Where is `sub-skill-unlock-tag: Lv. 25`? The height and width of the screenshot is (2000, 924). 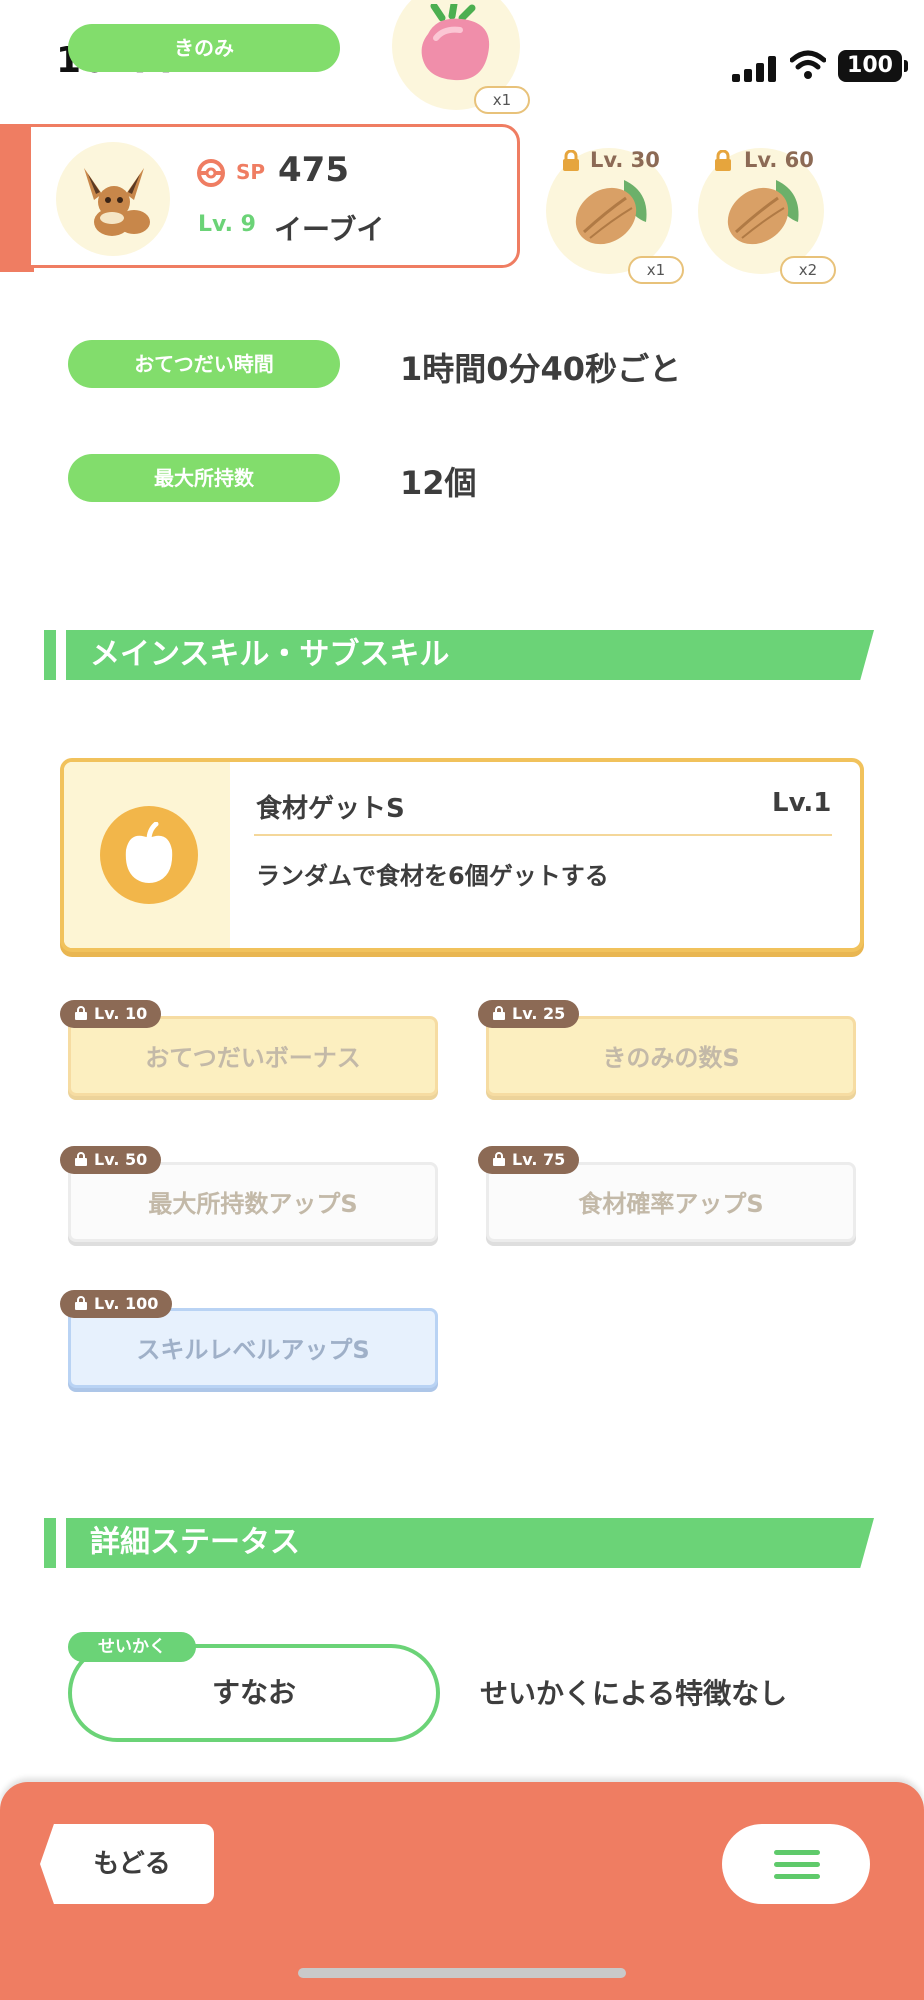 sub-skill-unlock-tag: Lv. 25 is located at coordinates (529, 1014).